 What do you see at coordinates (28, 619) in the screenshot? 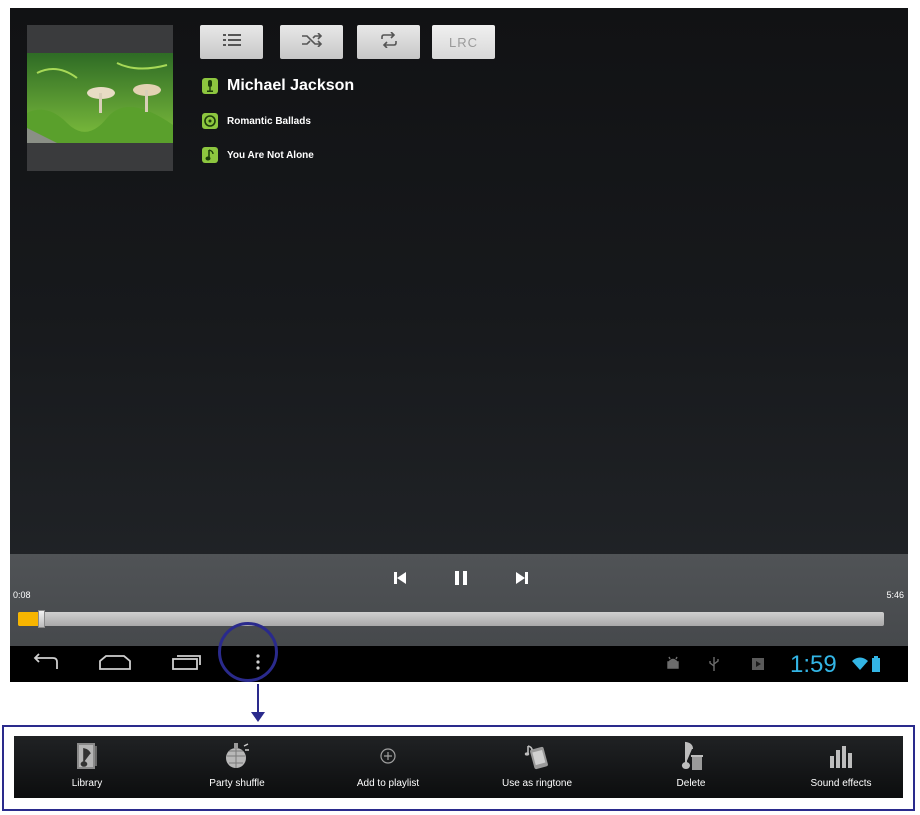
I see `seek-progress` at bounding box center [28, 619].